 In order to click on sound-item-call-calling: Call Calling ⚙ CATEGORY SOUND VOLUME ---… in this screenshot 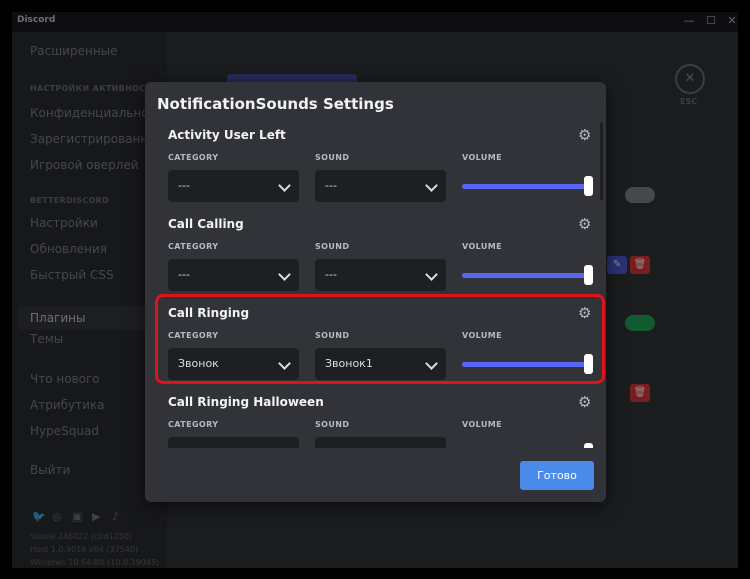, I will do `click(375, 253)`.